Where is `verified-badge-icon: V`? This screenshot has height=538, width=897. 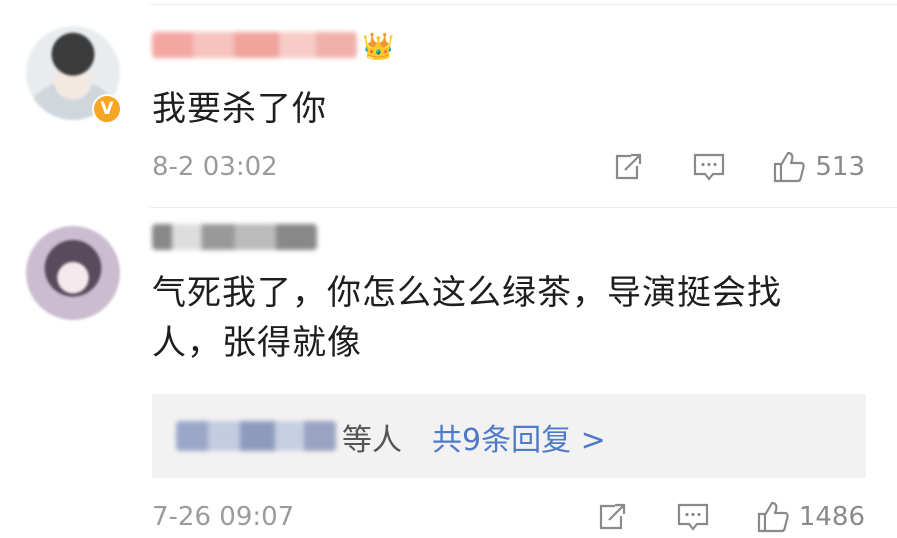 verified-badge-icon: V is located at coordinates (107, 109).